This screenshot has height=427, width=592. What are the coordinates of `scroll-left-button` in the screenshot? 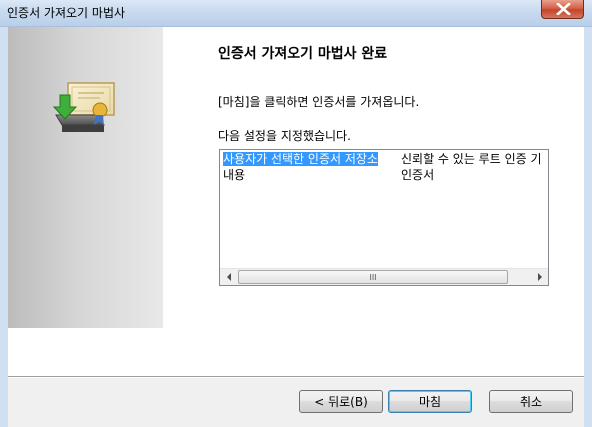 It's located at (228, 277).